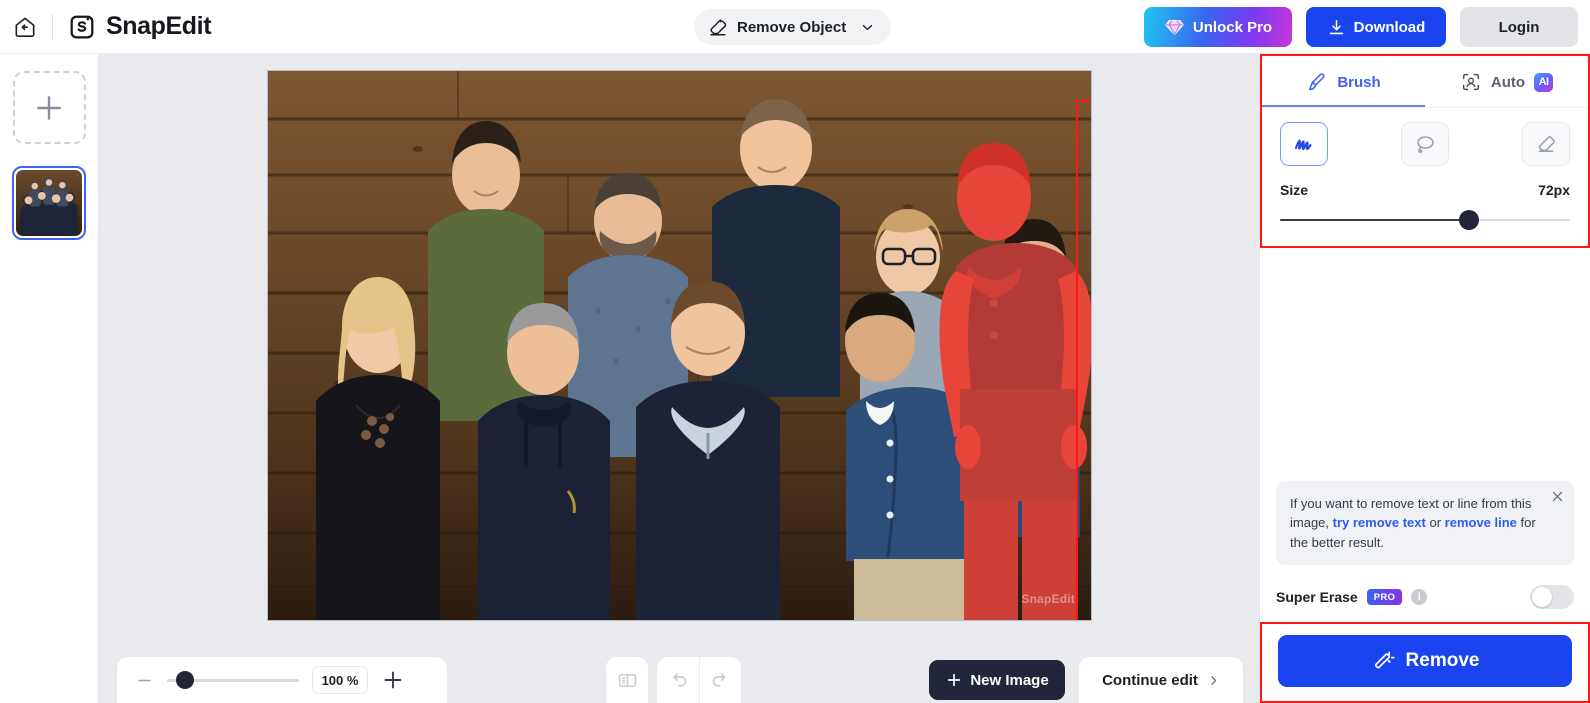 The image size is (1590, 703). I want to click on download-icon, so click(1336, 26).